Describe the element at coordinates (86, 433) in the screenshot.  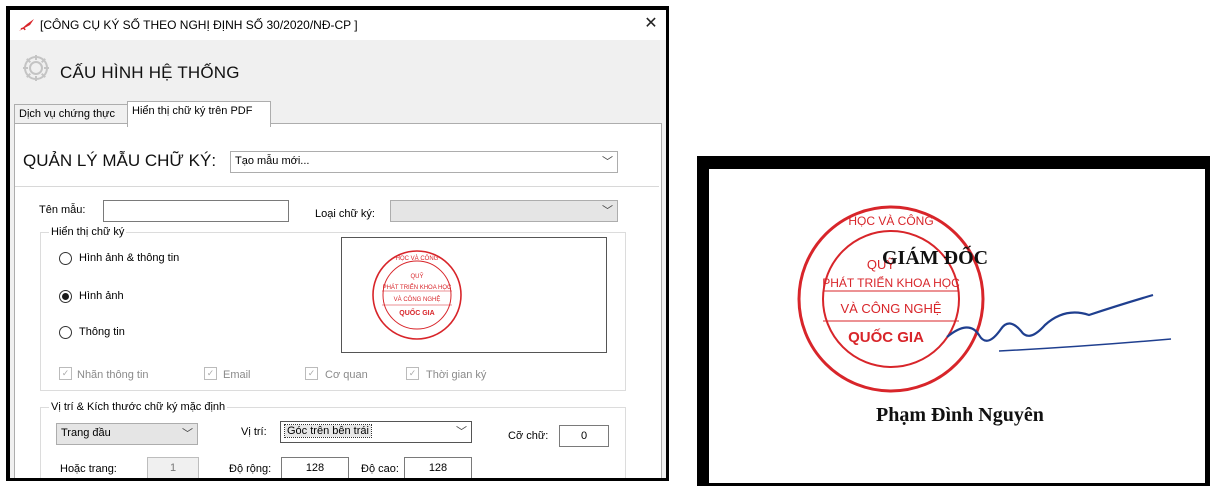
I see `page-select-value: Trang đầu` at that location.